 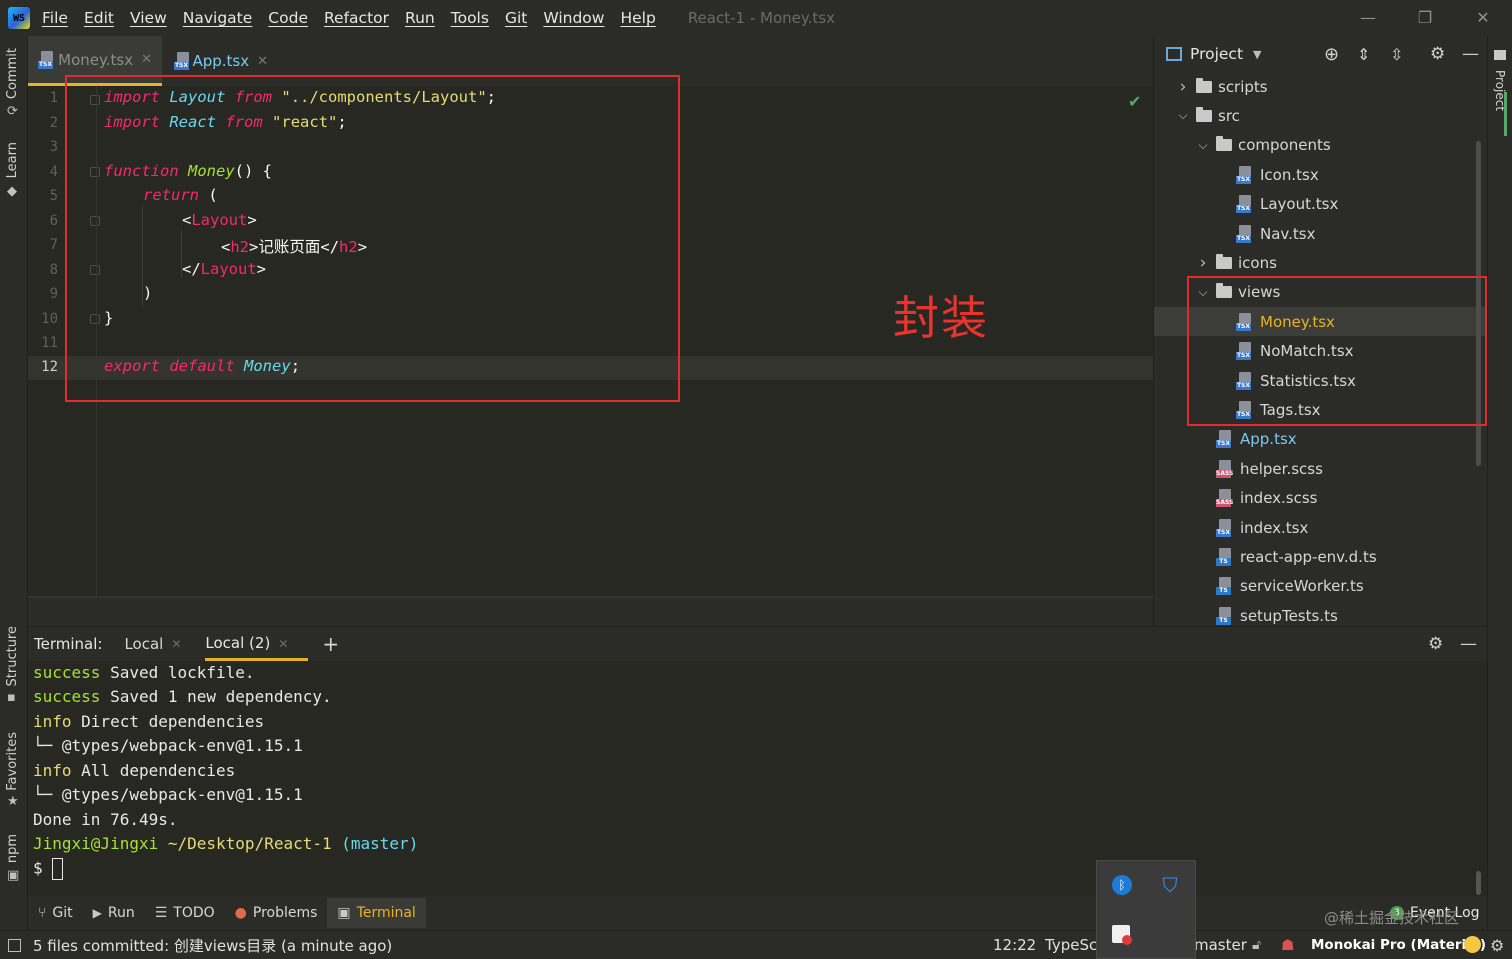 What do you see at coordinates (1288, 233) in the screenshot?
I see `tree-item-label: Nav.tsx` at bounding box center [1288, 233].